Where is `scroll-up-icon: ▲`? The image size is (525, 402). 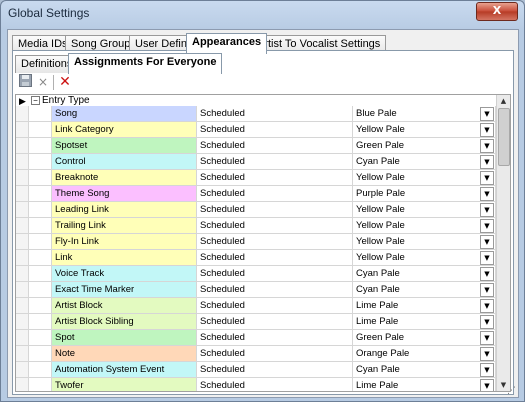
scroll-up-icon: ▲ is located at coordinates (503, 101).